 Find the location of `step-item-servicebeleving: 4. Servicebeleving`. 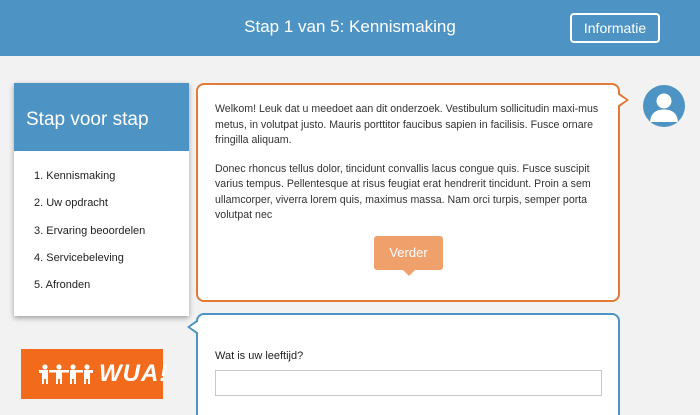

step-item-servicebeleving: 4. Servicebeleving is located at coordinates (111, 258).